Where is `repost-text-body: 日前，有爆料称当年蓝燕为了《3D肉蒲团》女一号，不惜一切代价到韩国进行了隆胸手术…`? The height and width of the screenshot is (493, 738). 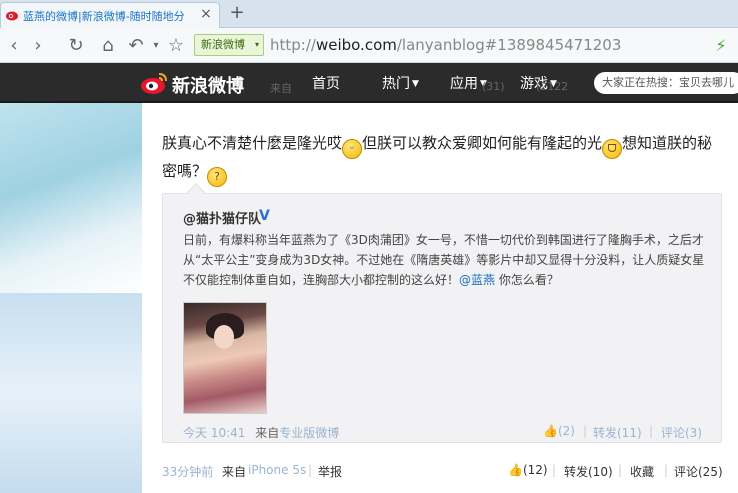
repost-text-body: 日前，有爆料称当年蓝燕为了《3D肉蒲团》女一号，不惜一切代价到韩国进行了隆胸手术… is located at coordinates (444, 260).